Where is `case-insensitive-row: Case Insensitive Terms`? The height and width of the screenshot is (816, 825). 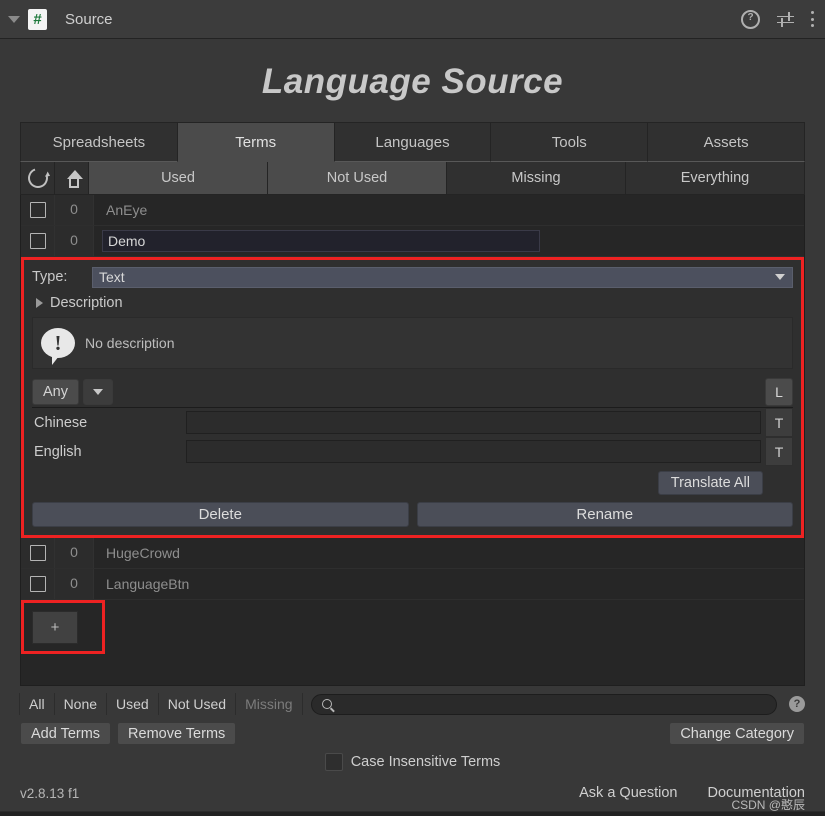
case-insensitive-row: Case Insensitive Terms is located at coordinates (412, 762).